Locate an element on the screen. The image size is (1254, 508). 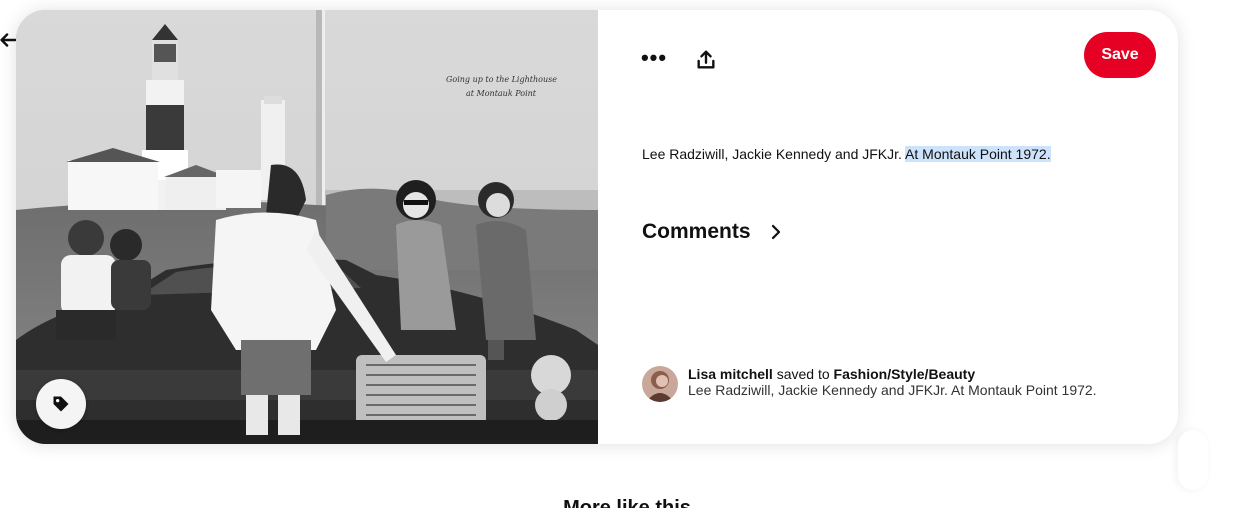
share-icon is located at coordinates (706, 59).